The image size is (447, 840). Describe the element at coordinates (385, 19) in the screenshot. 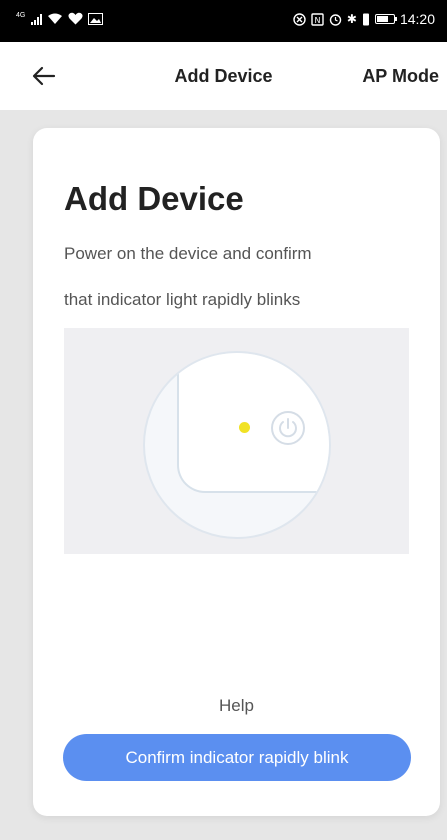

I see `battery-icon` at that location.